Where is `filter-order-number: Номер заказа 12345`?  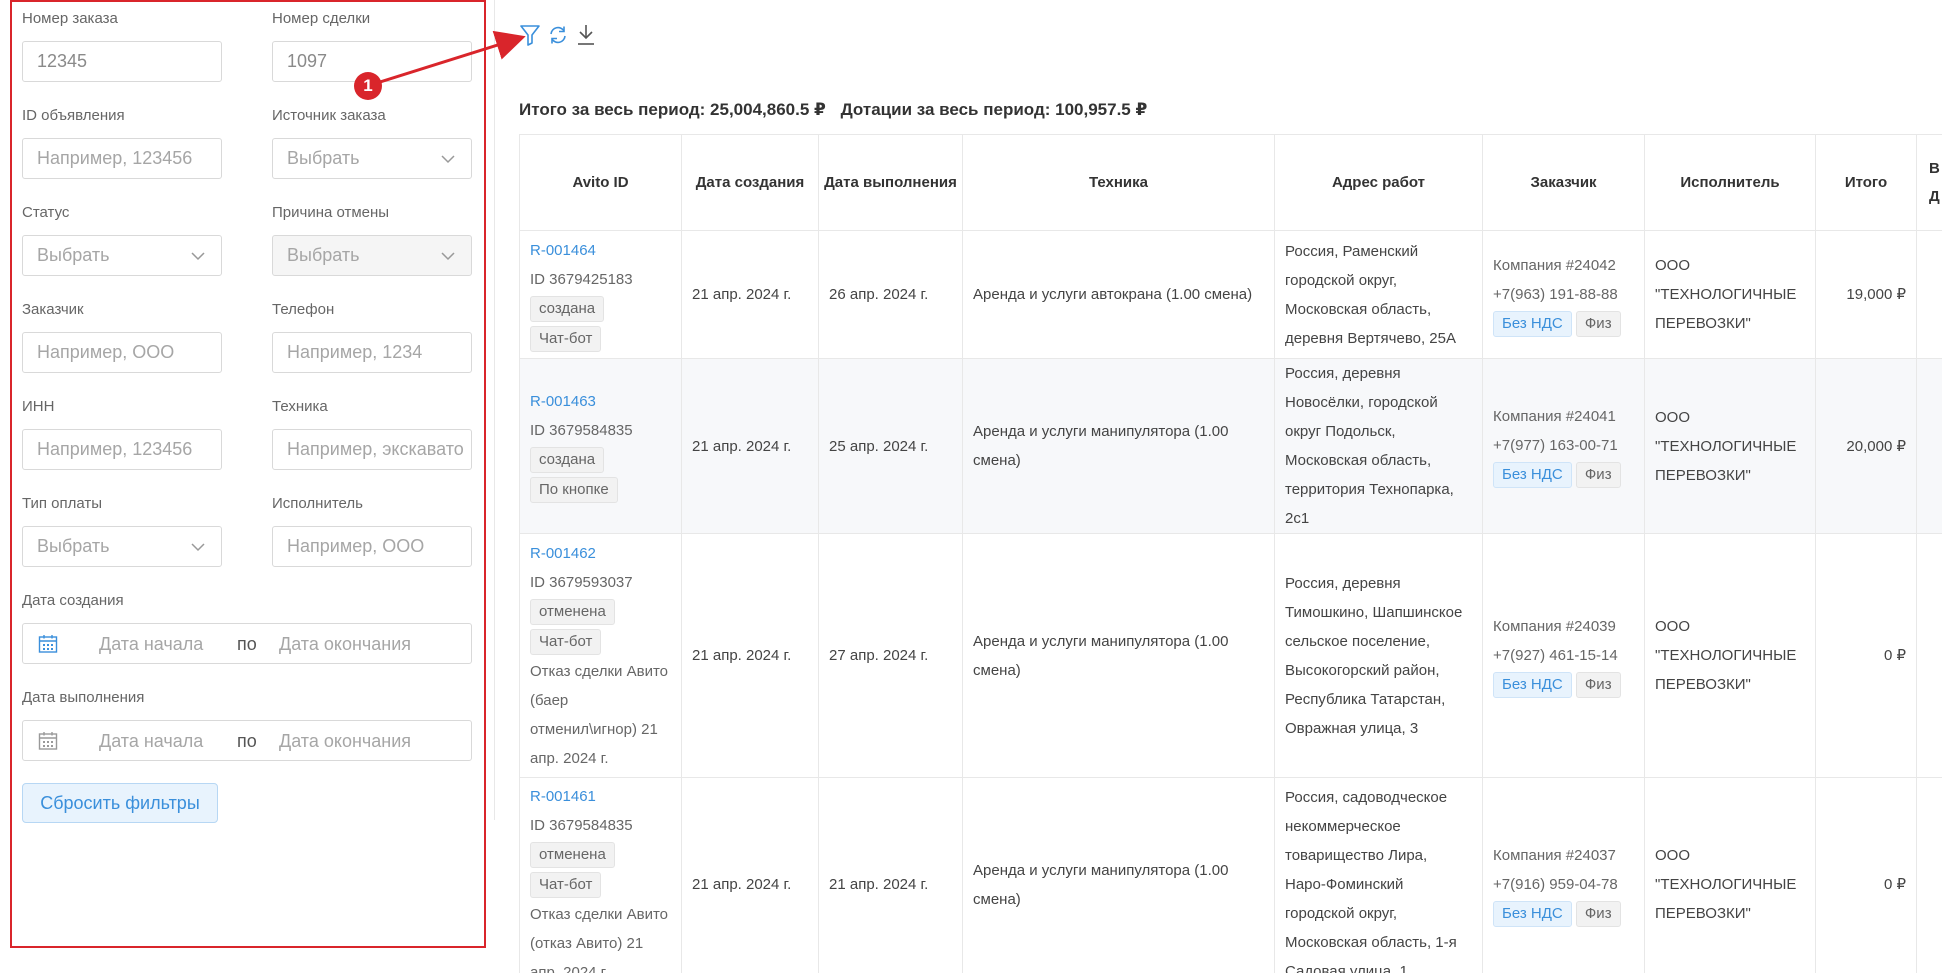
filter-order-number: Номер заказа 12345 is located at coordinates (122, 50).